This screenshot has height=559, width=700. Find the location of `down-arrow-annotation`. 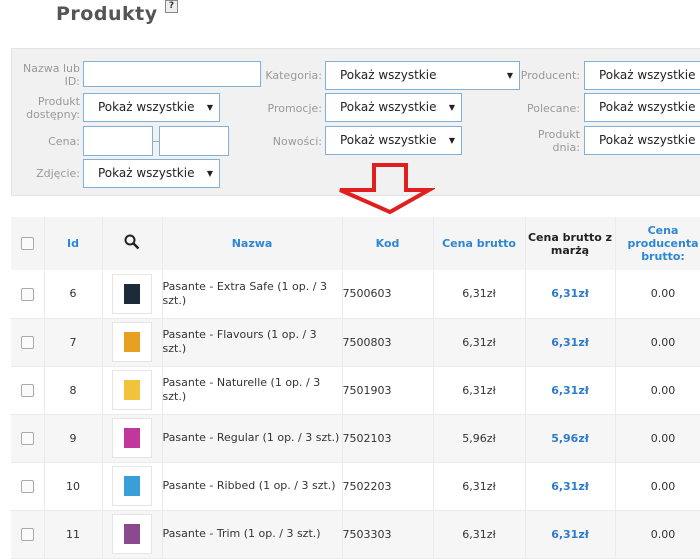

down-arrow-annotation is located at coordinates (387, 189).